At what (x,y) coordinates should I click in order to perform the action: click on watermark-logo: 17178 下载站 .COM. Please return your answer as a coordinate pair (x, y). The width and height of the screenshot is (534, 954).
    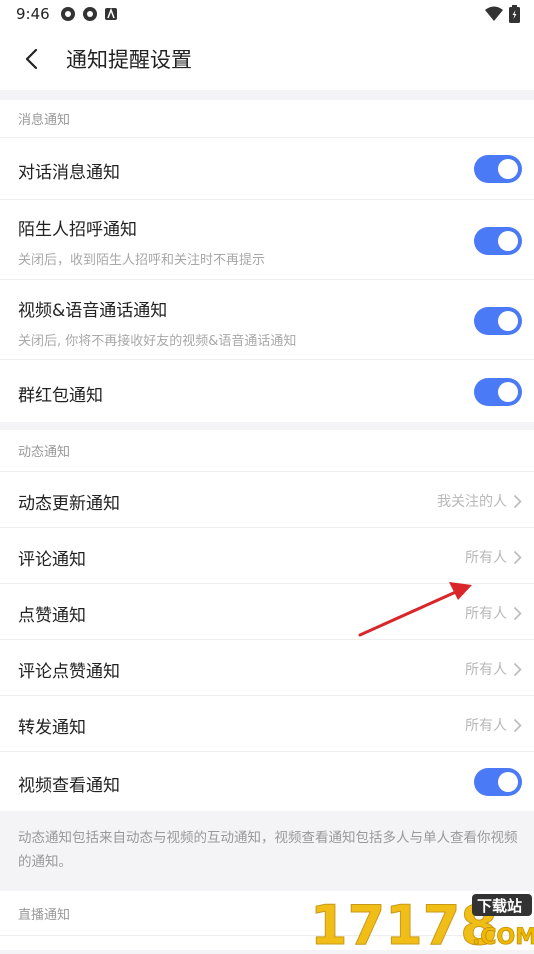
    Looking at the image, I should click on (422, 921).